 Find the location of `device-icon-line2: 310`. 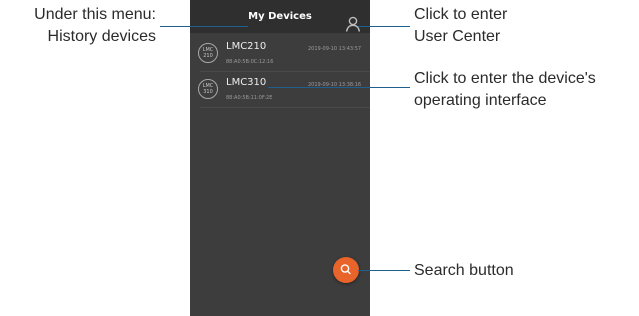

device-icon-line2: 310 is located at coordinates (208, 92).